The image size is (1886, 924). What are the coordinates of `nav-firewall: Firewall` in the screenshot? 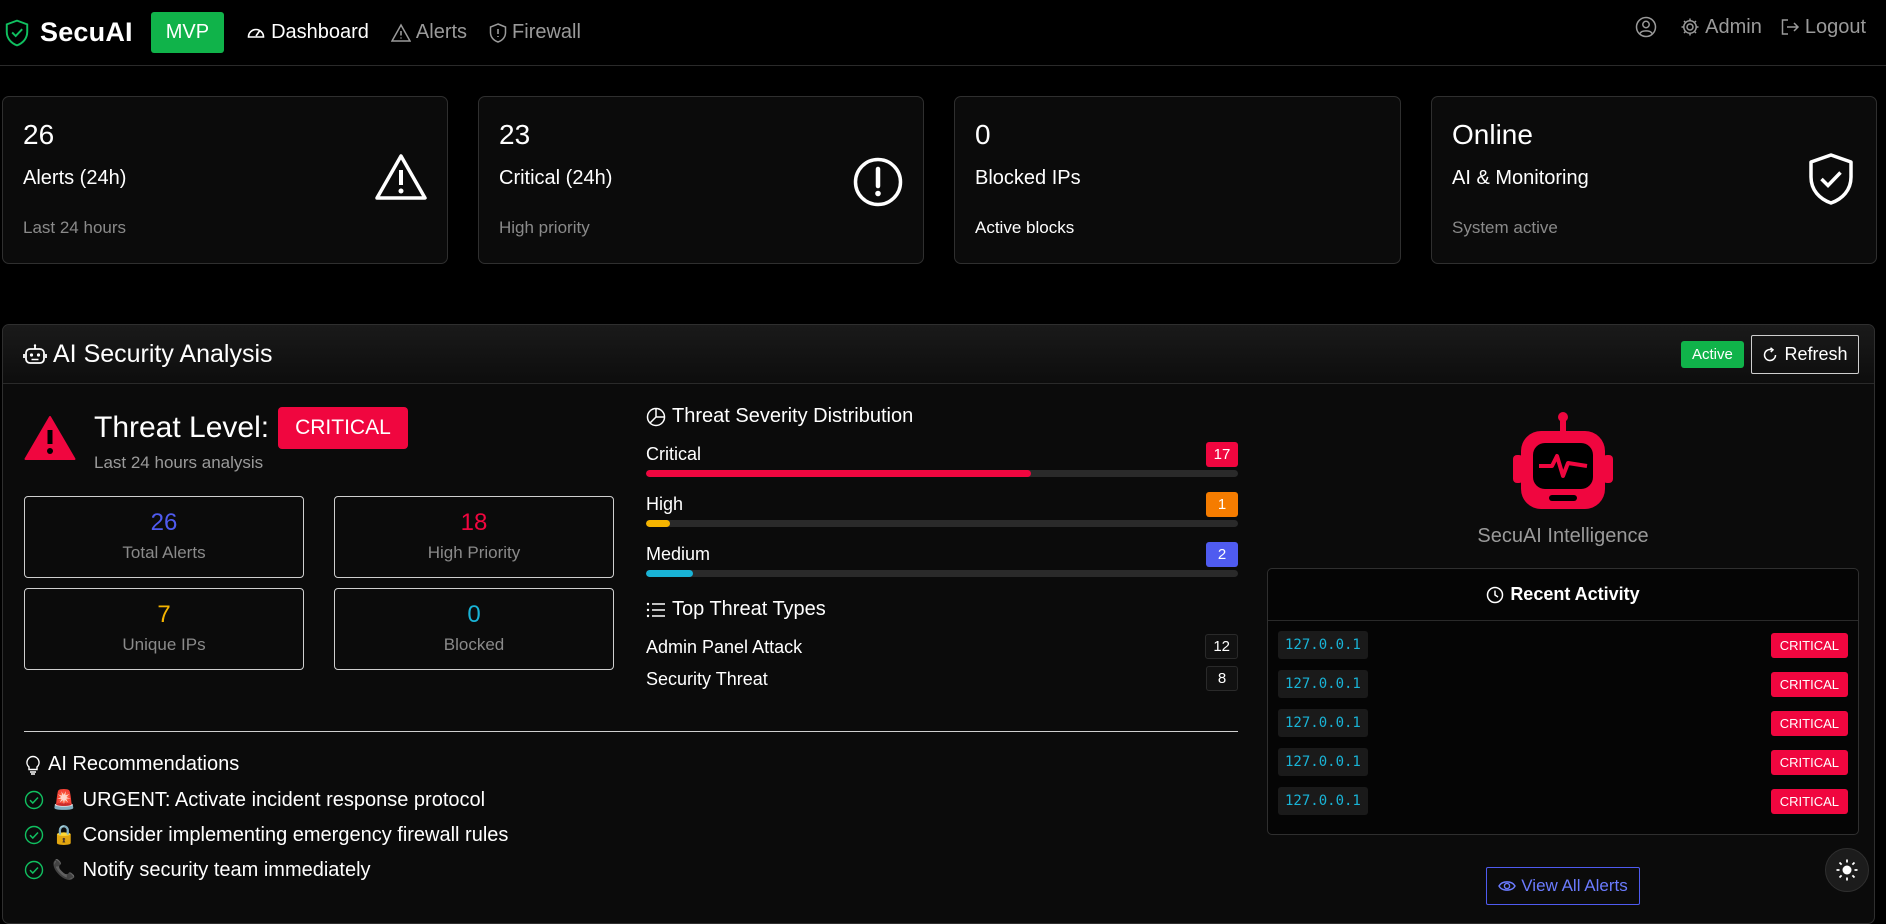 It's located at (535, 32).